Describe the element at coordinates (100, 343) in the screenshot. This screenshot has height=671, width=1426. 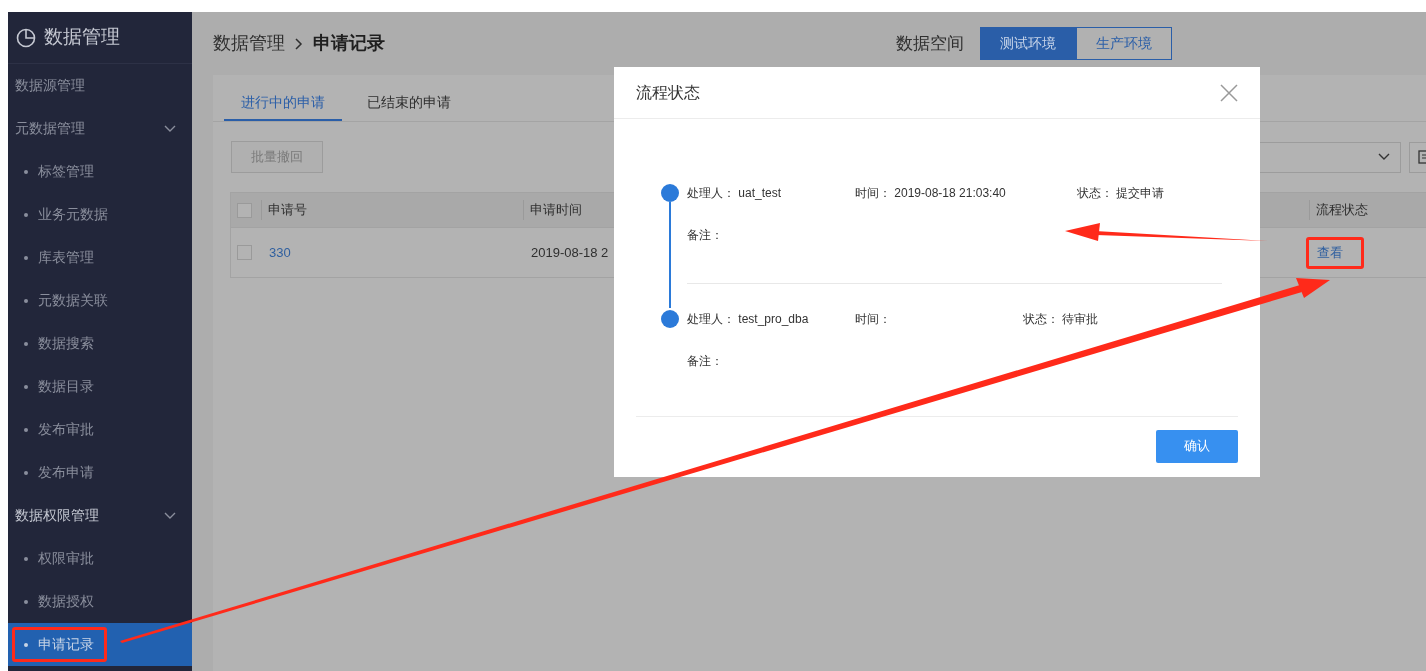
I see `sidebar-item: 数据搜索` at that location.